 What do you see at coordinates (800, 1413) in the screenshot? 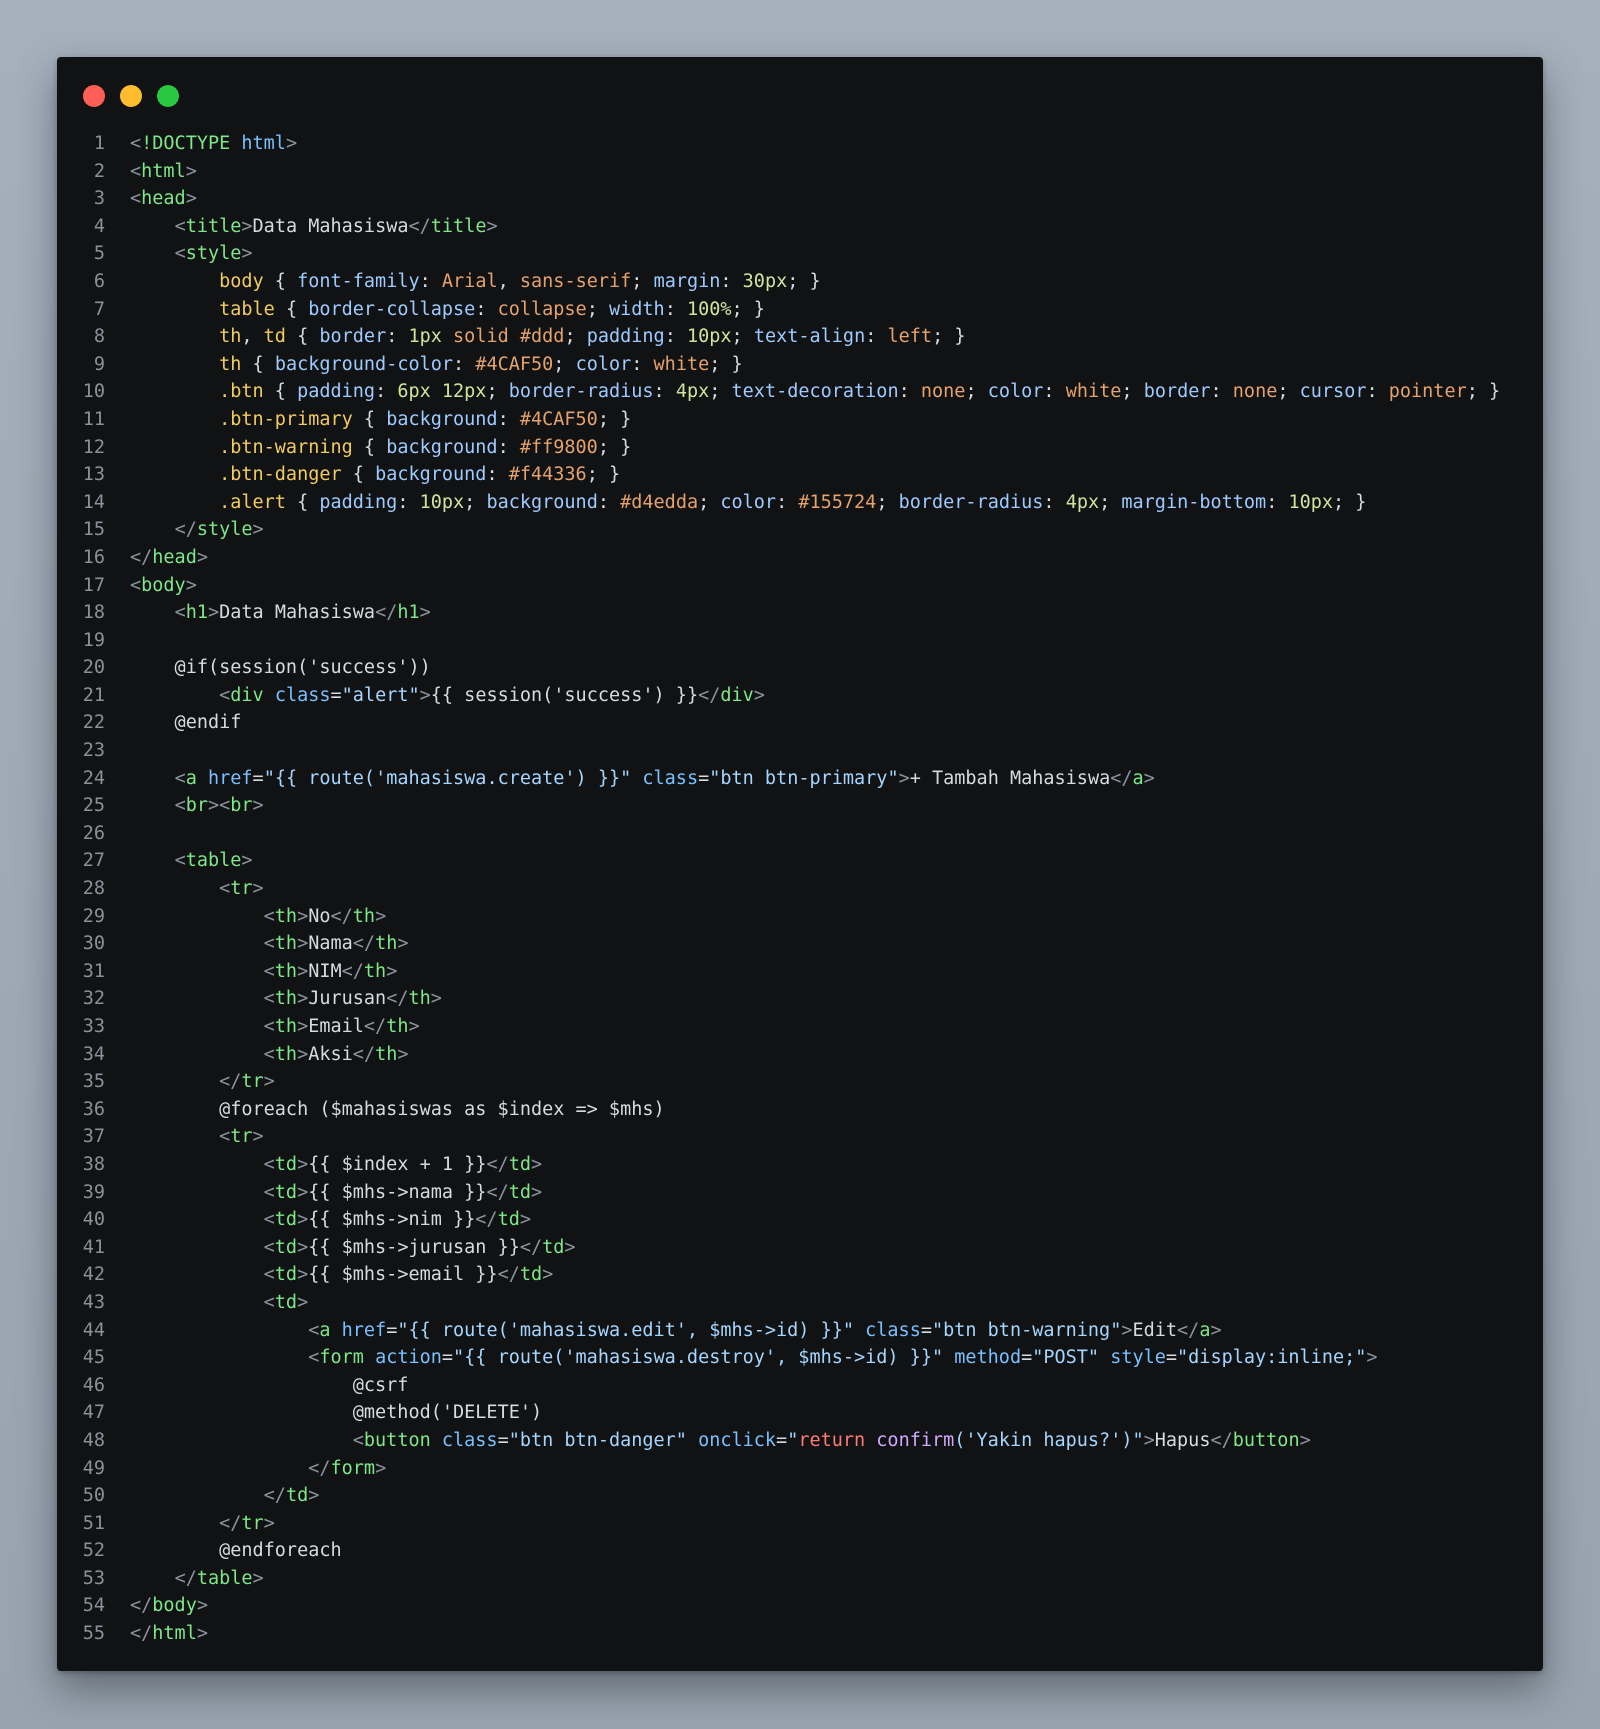
I see `code-line: 47 @method('DELETE')` at bounding box center [800, 1413].